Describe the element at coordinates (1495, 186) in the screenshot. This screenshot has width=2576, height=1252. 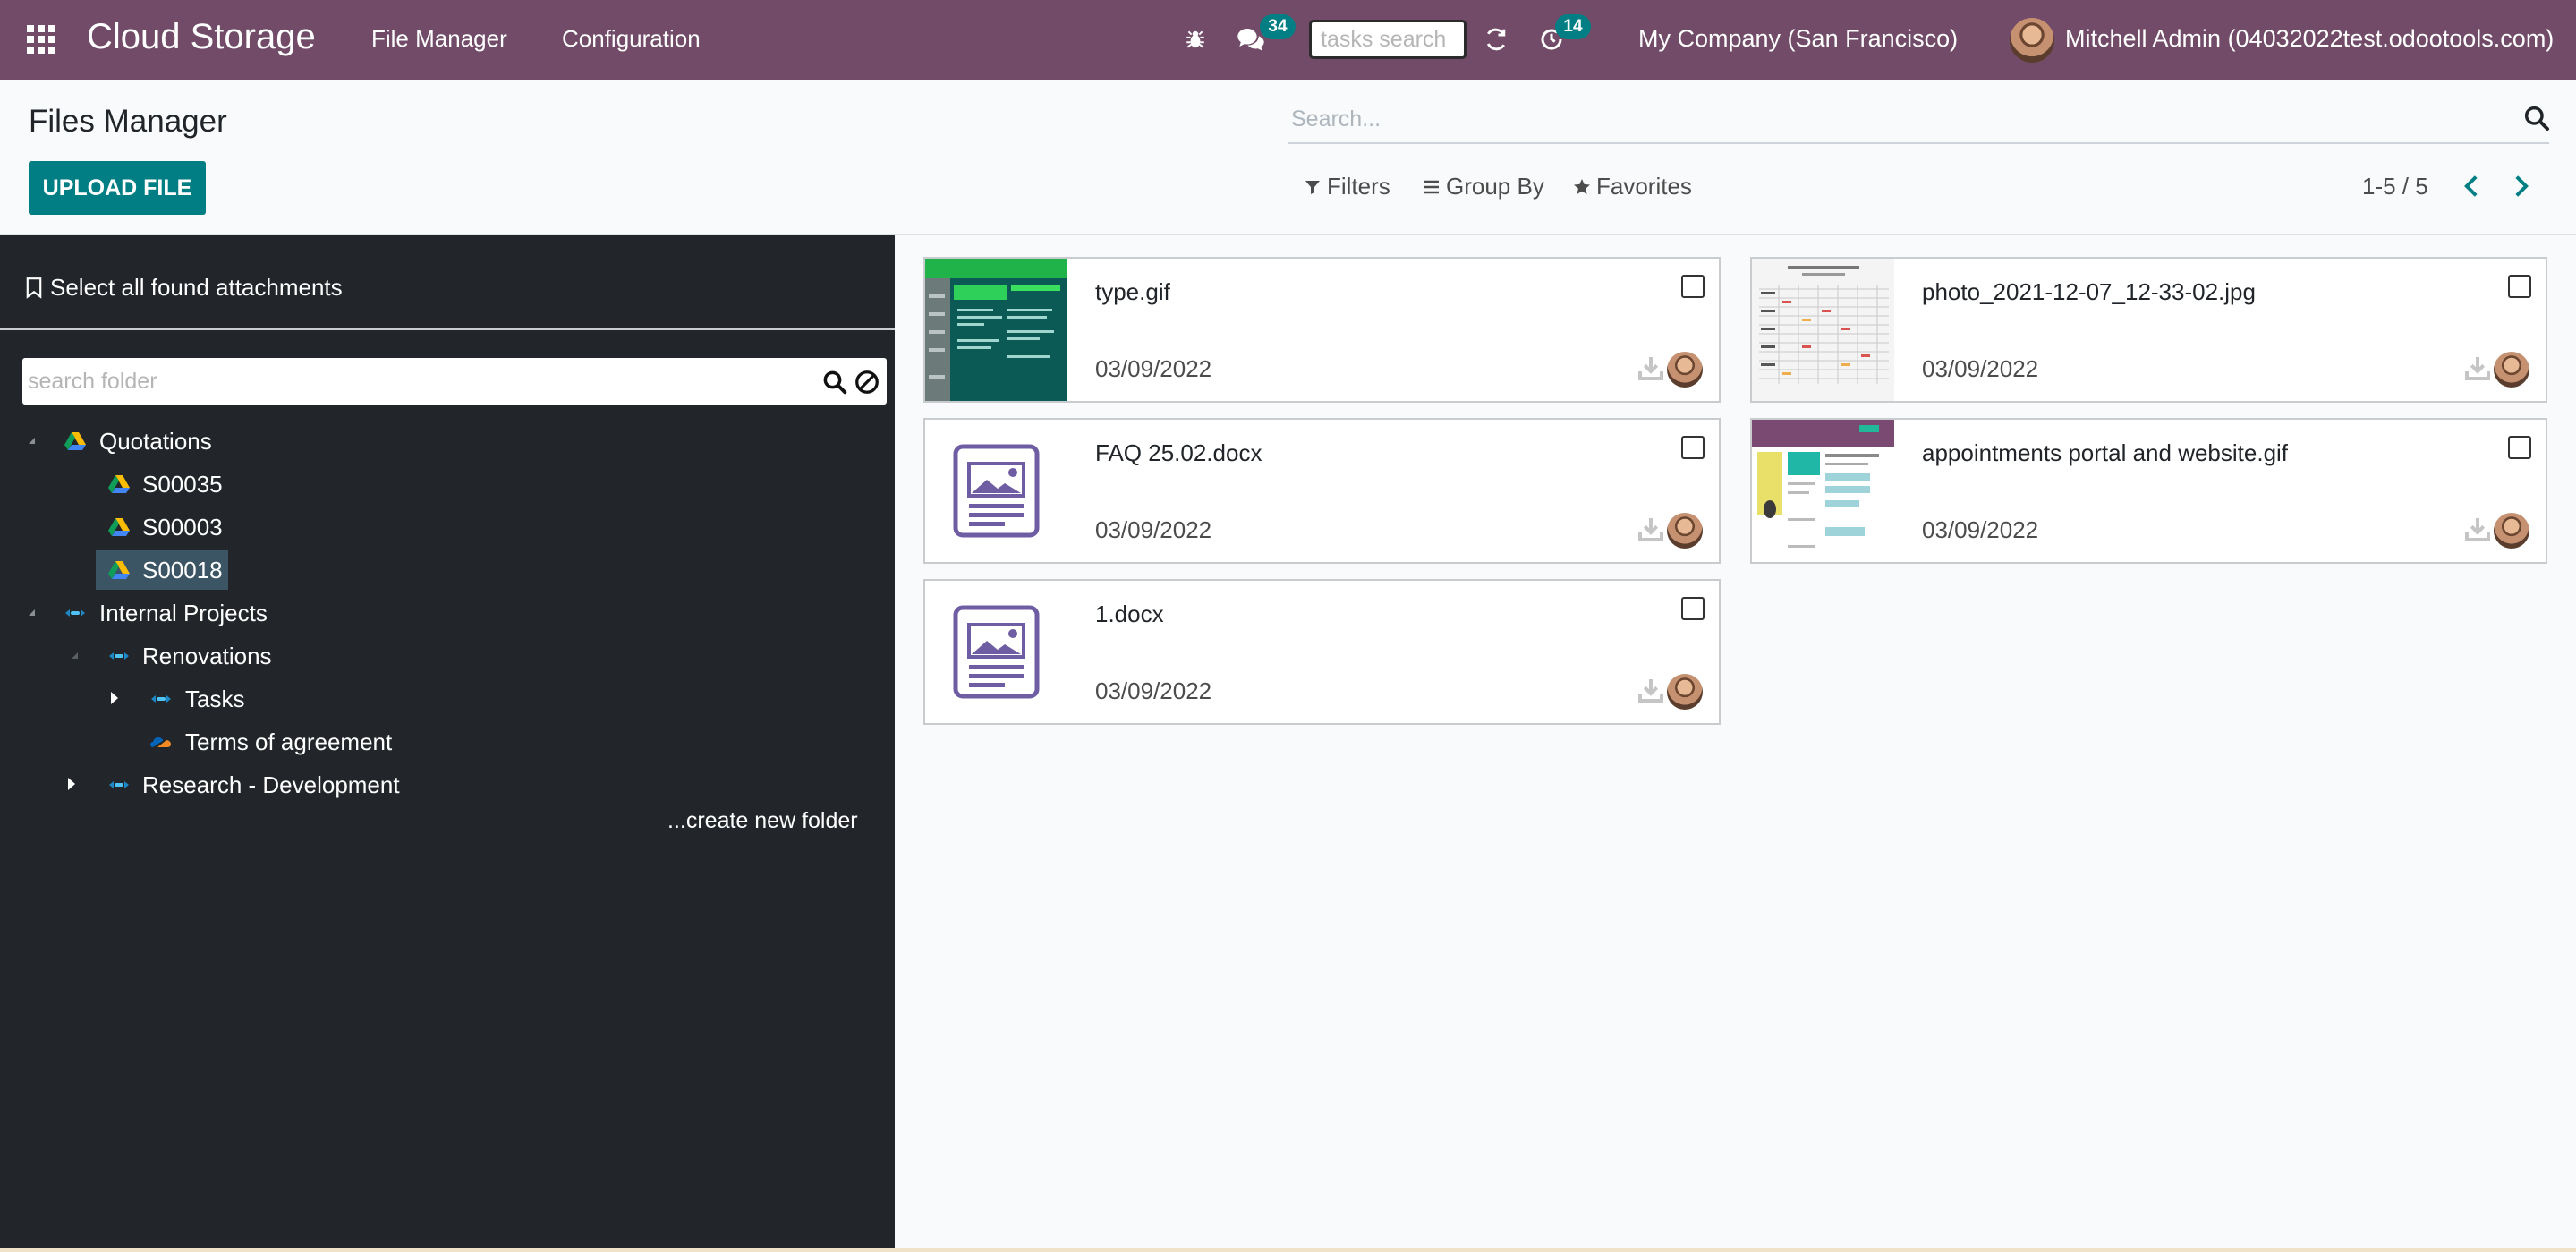
I see `group-by-label: Group By` at that location.